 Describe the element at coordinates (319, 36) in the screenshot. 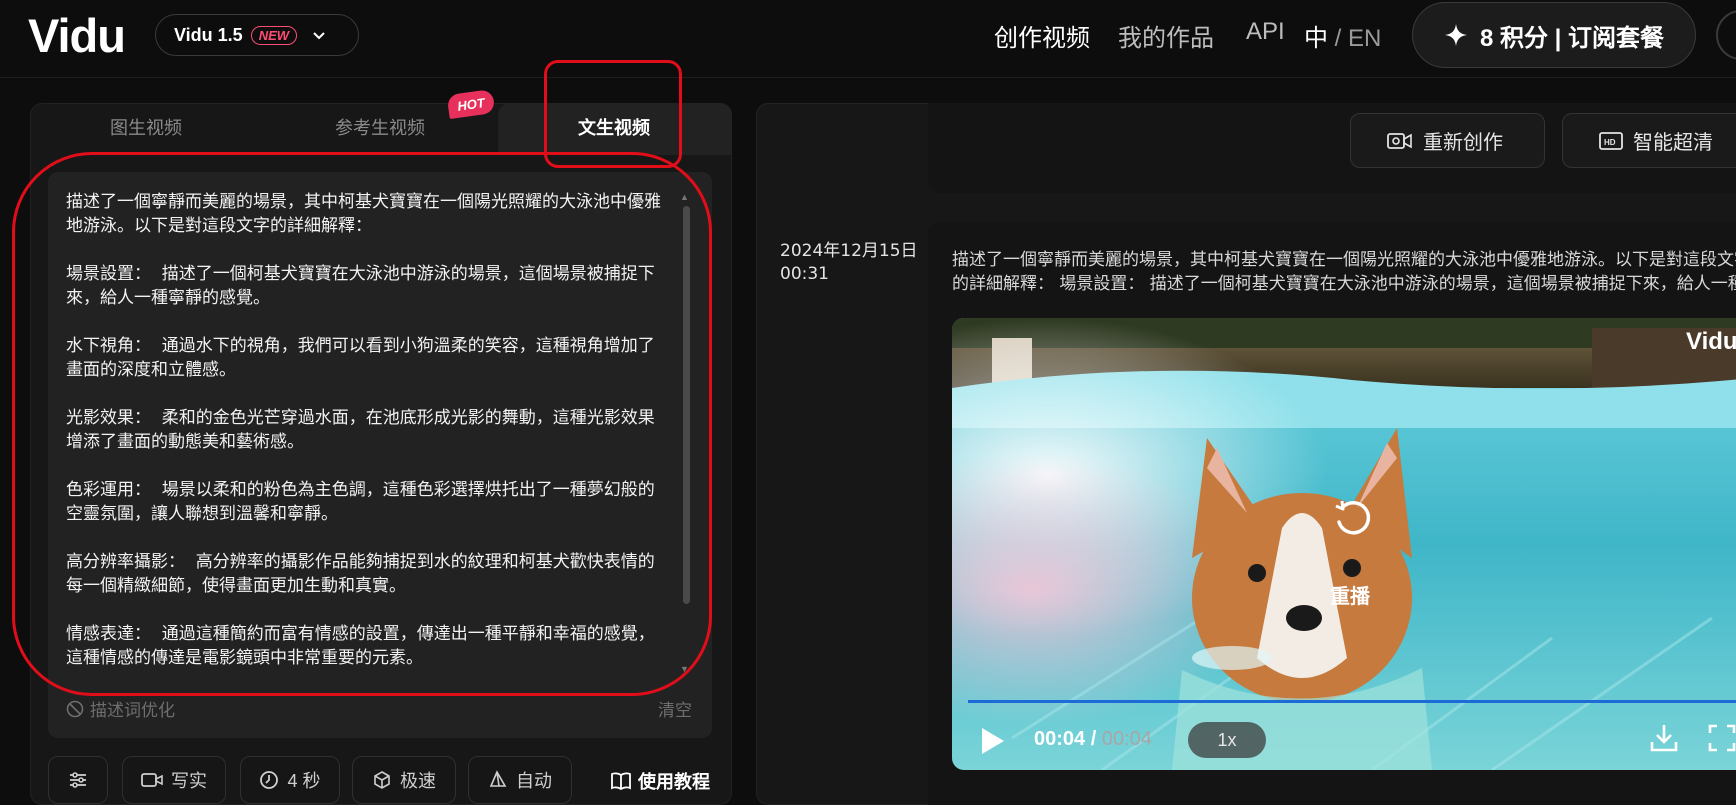

I see `chevron-down-icon` at that location.